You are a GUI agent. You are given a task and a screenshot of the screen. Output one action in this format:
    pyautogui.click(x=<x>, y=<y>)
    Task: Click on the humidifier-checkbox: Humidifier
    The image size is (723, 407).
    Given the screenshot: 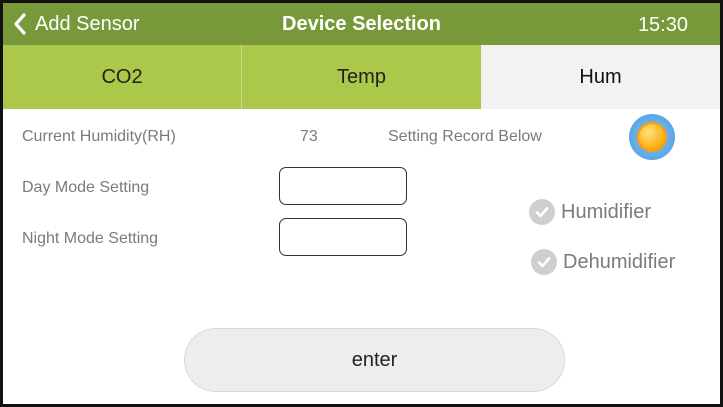 What is the action you would take?
    pyautogui.click(x=590, y=212)
    